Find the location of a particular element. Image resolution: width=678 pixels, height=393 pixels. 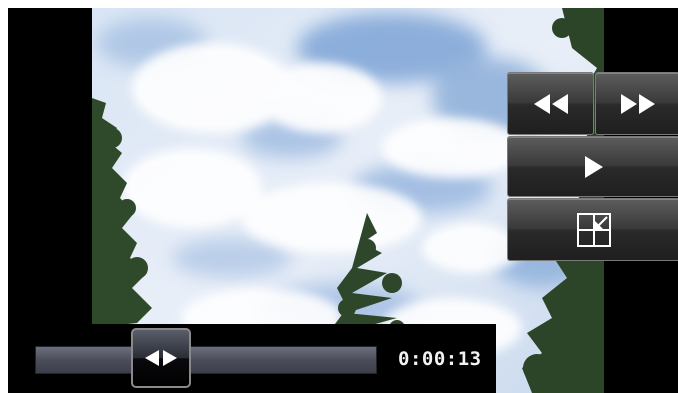

fast-forward-button is located at coordinates (636, 103).